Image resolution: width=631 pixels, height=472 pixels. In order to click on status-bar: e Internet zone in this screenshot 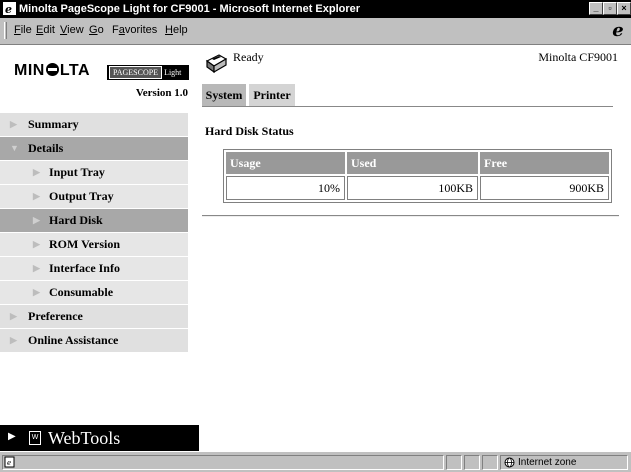, I will do `click(315, 461)`.